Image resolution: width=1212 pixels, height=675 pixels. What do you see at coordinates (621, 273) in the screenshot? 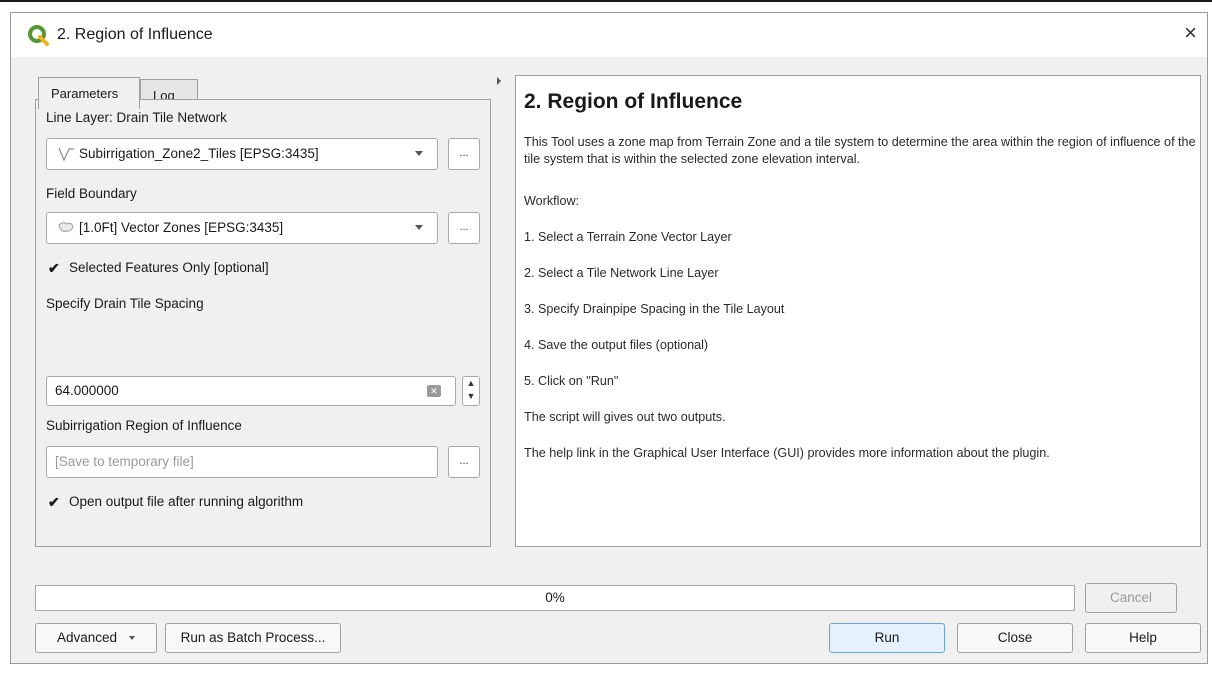
I see `help-step: 2. Select a Tile Network Line Layer` at bounding box center [621, 273].